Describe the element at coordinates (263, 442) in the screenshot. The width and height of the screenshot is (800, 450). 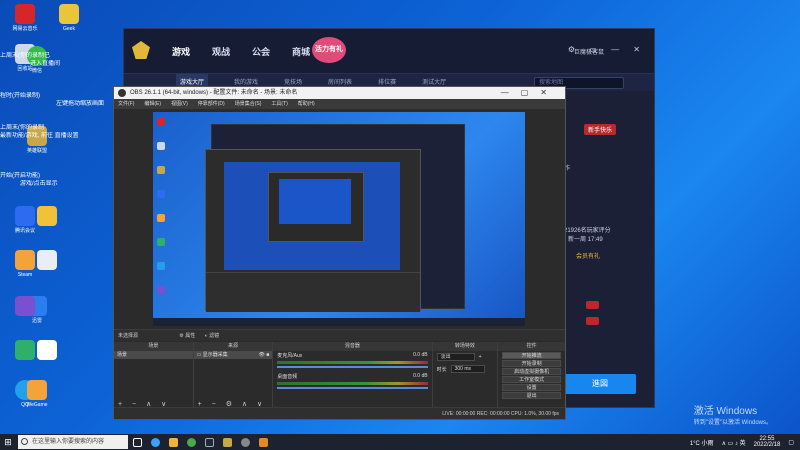
I see `app-taskbar-icon` at that location.